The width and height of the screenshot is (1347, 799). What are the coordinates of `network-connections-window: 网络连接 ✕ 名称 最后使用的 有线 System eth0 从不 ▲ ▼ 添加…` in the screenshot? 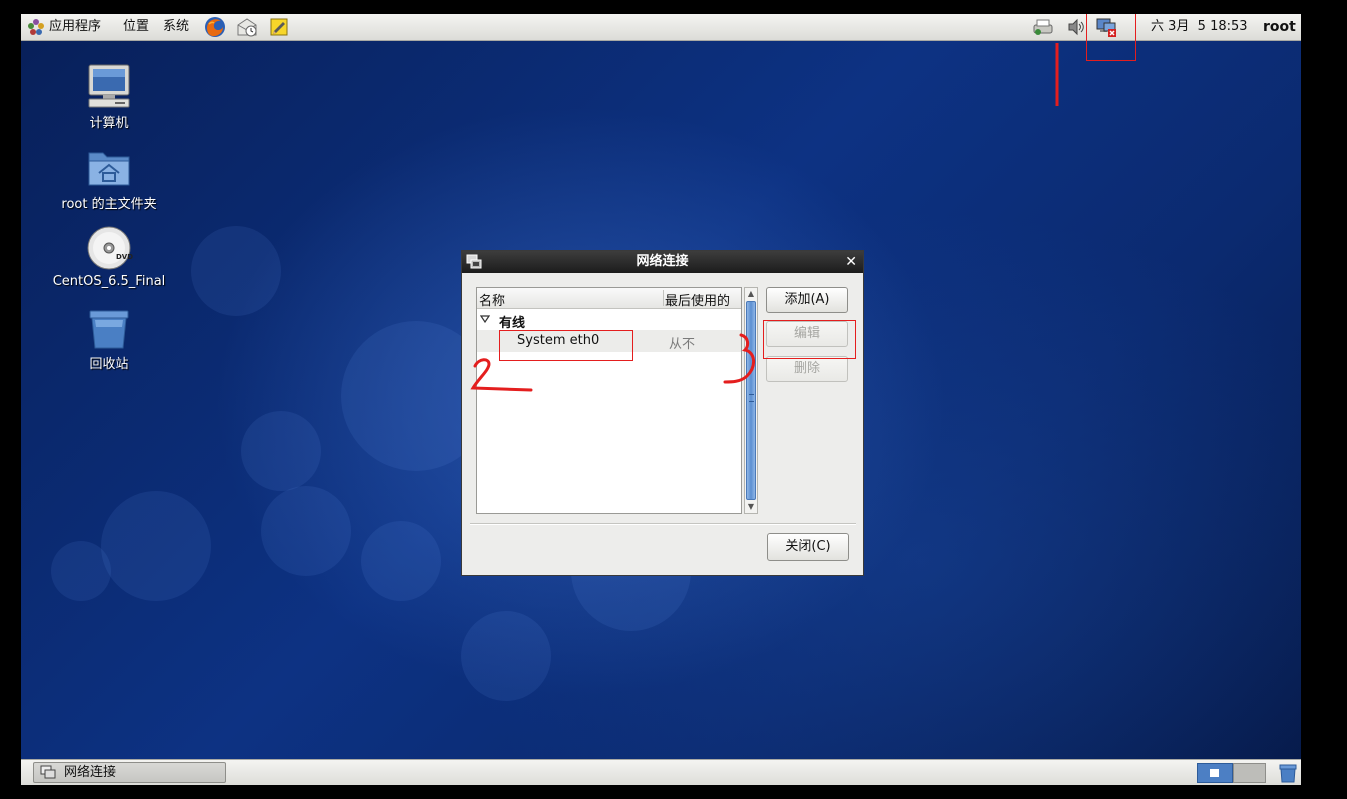 It's located at (662, 413).